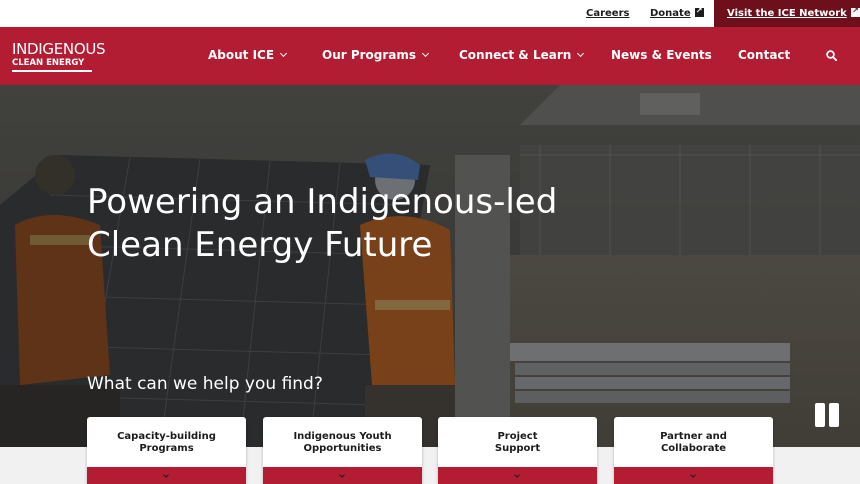 The width and height of the screenshot is (860, 484). I want to click on card-capacity-building: Capacity-building Programs, so click(166, 450).